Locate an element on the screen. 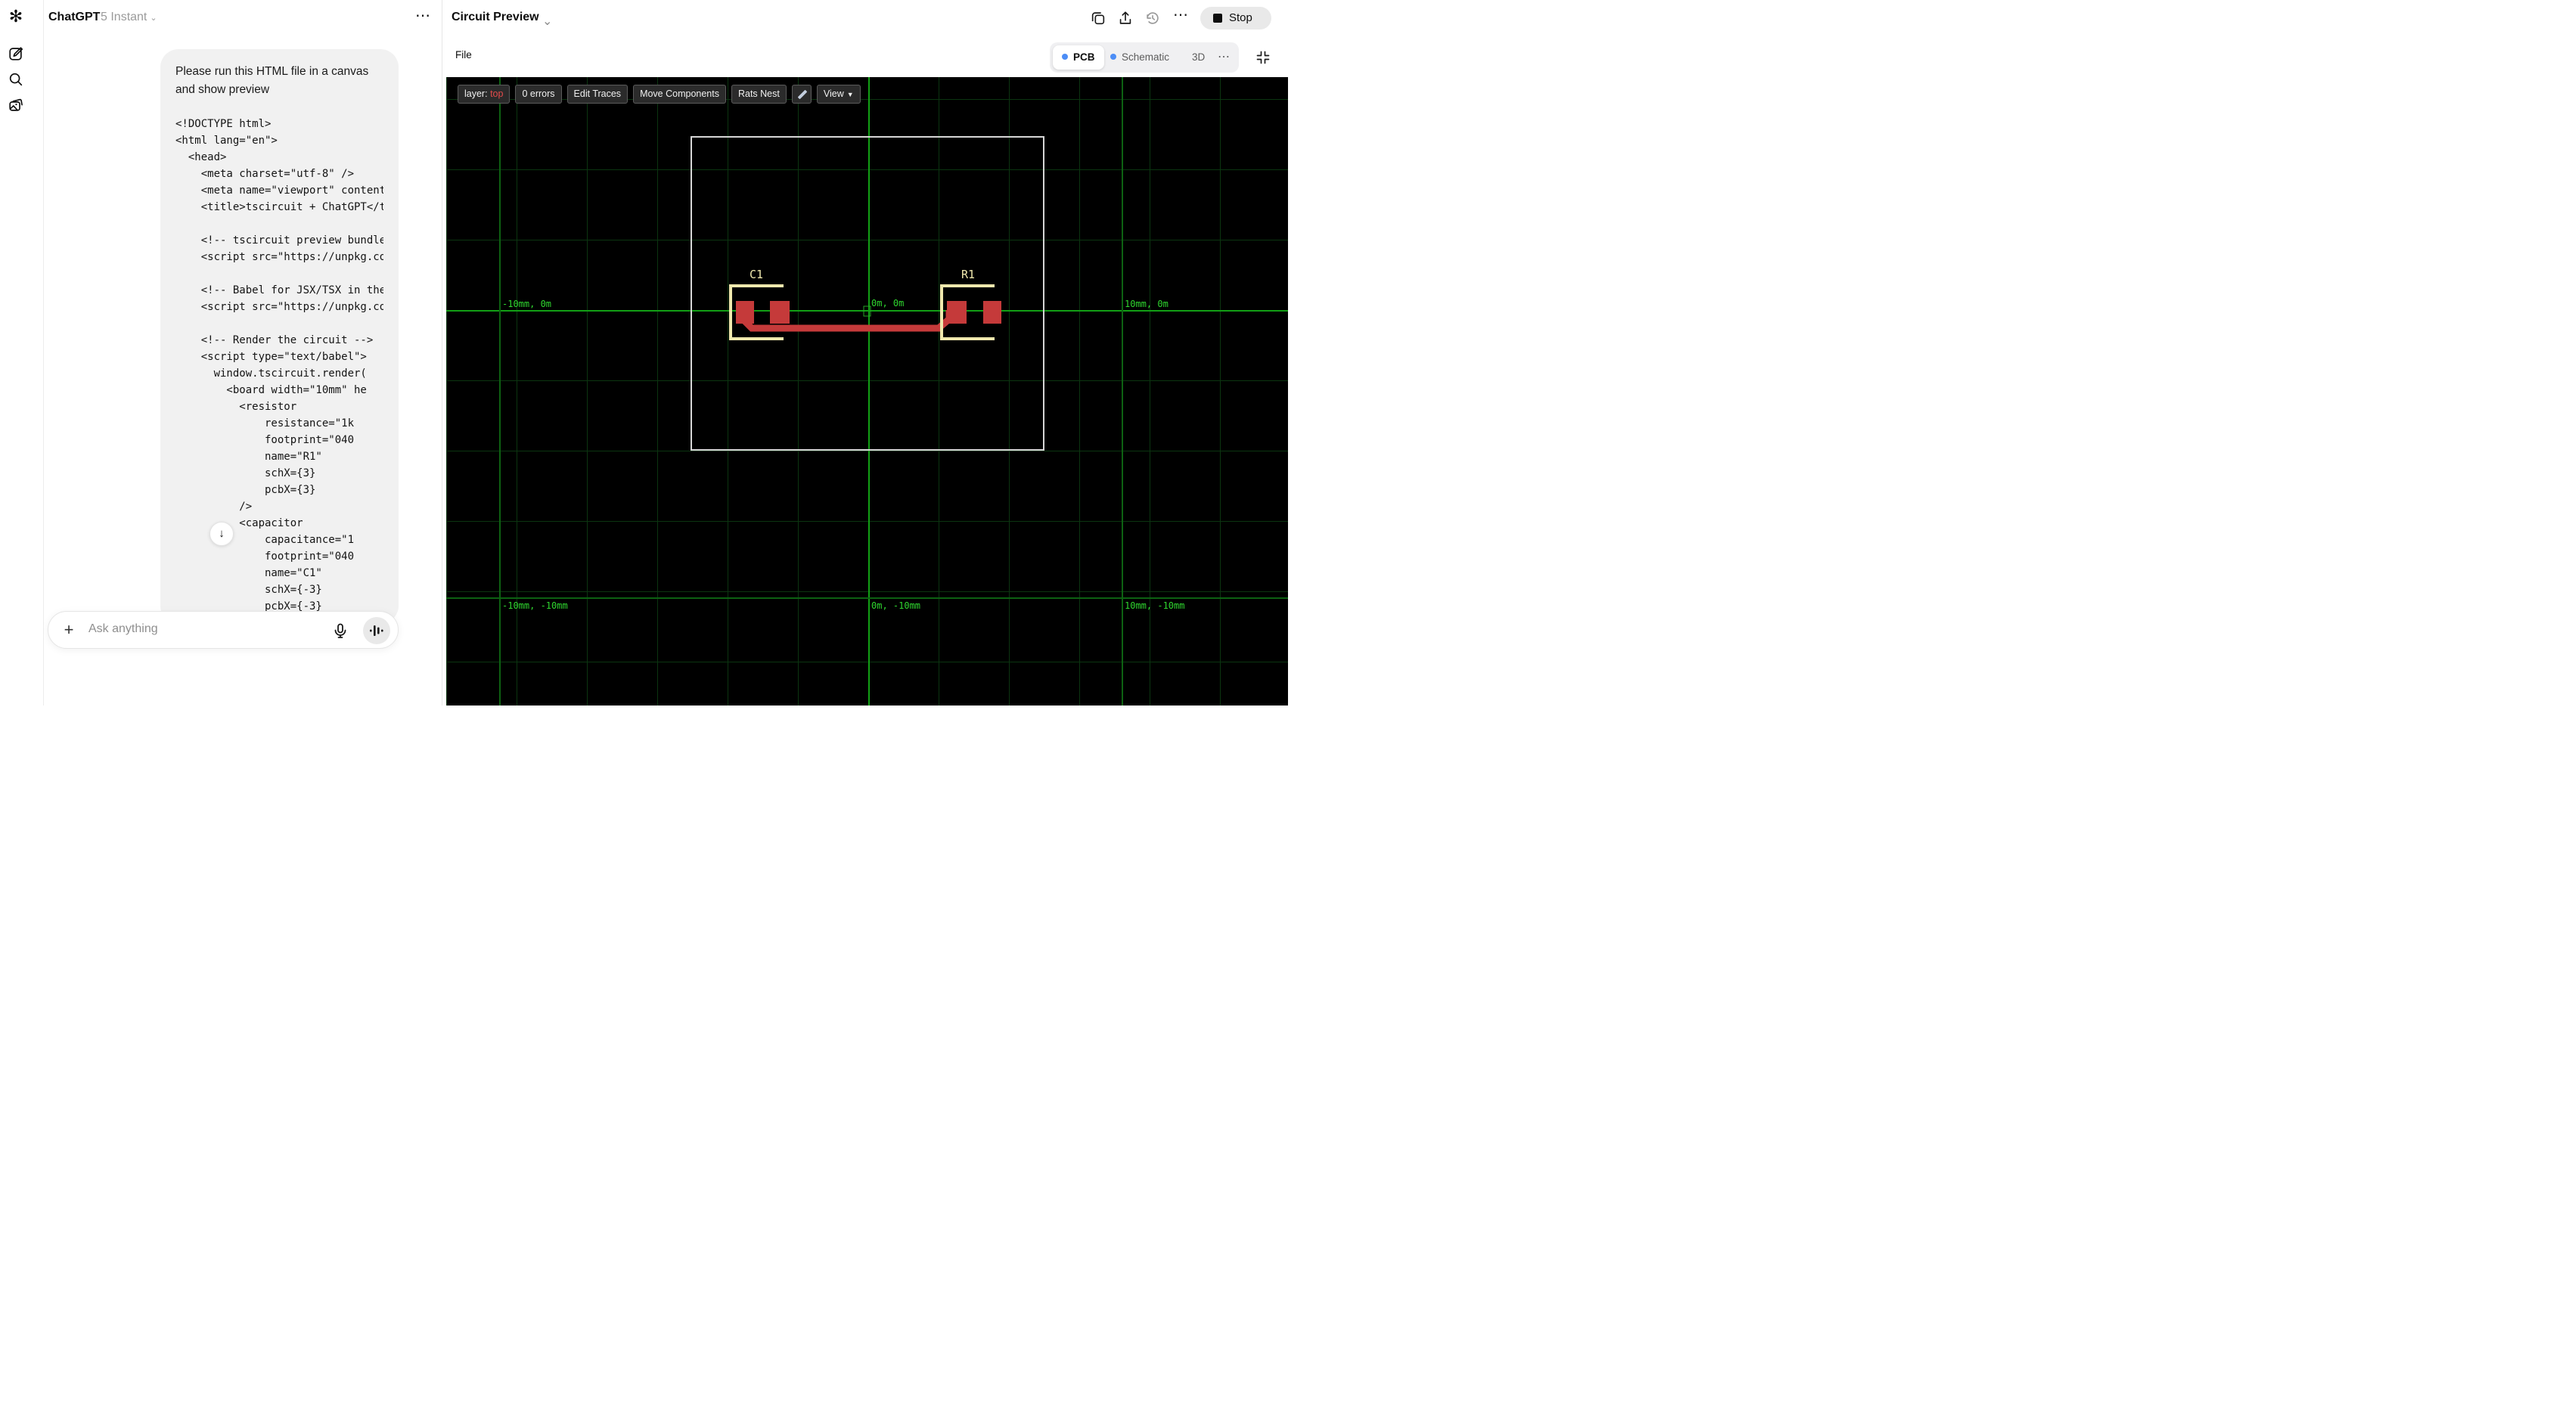 Image resolution: width=2576 pixels, height=1411 pixels. stop-square-icon is located at coordinates (1217, 18).